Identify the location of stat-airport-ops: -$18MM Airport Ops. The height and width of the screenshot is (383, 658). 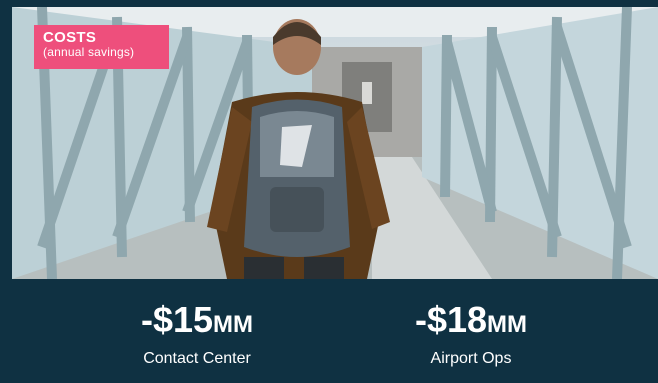
(471, 334).